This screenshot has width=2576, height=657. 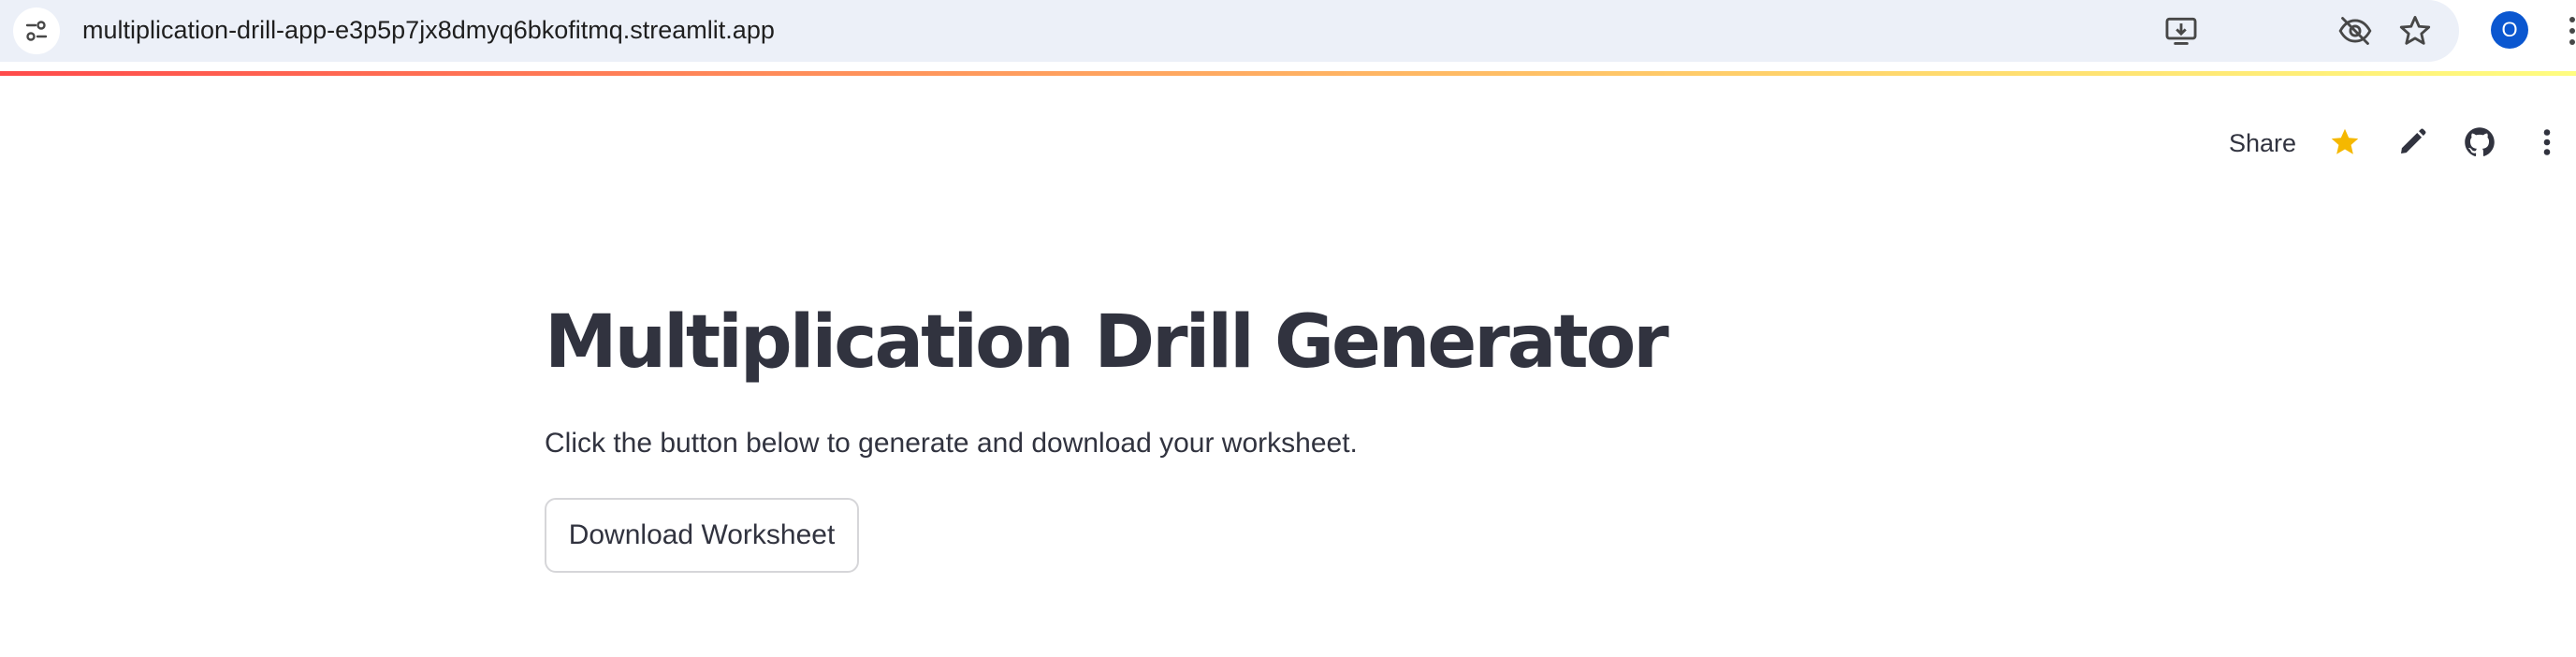 I want to click on bookmark-star-icon, so click(x=2415, y=31).